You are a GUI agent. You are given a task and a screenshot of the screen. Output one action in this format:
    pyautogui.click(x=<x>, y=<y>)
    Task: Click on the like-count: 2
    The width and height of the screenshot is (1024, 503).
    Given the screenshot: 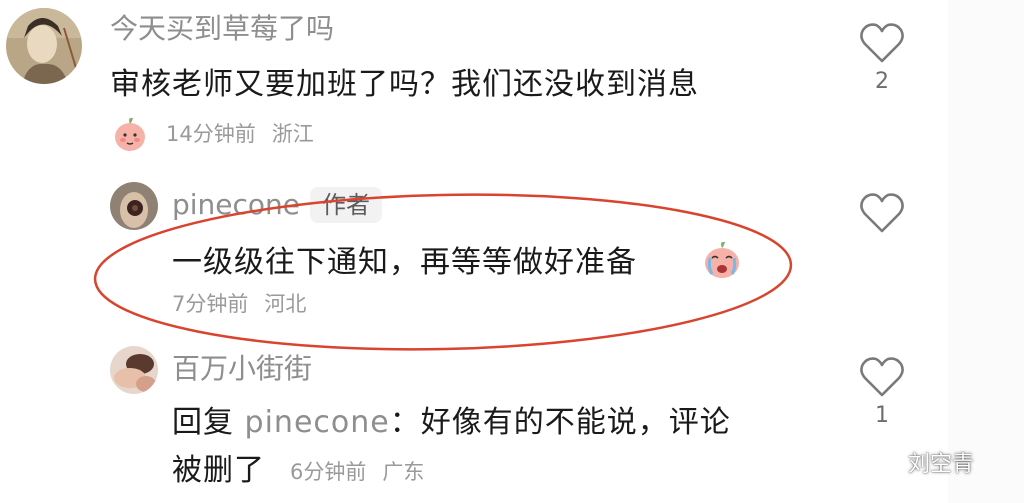 What is the action you would take?
    pyautogui.click(x=882, y=81)
    